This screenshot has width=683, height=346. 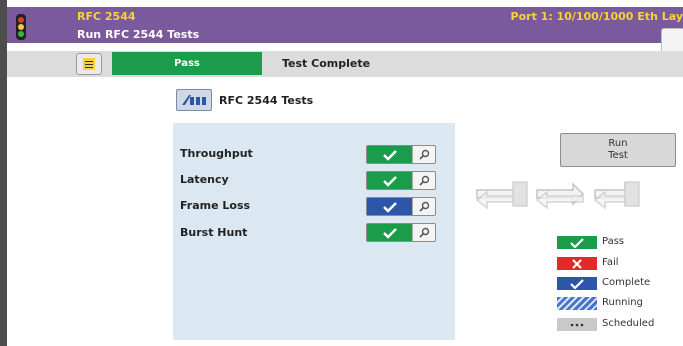 What do you see at coordinates (138, 34) in the screenshot?
I see `page-subtitle: Run RFC 2544 Tests` at bounding box center [138, 34].